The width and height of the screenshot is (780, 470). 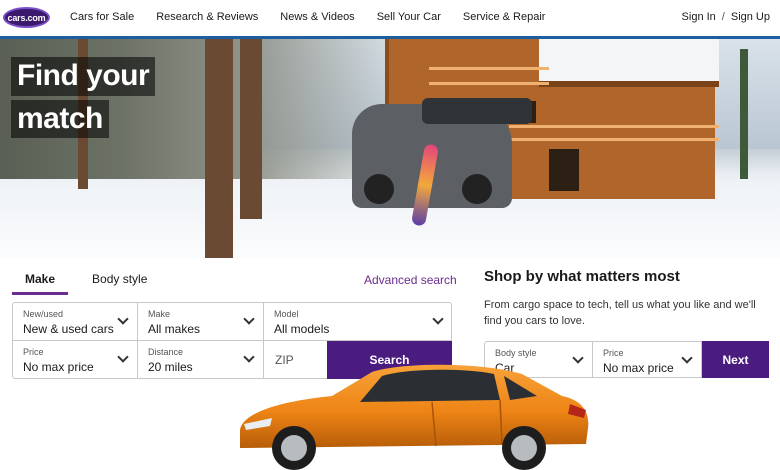 What do you see at coordinates (166, 352) in the screenshot?
I see `distance-label: Distance` at bounding box center [166, 352].